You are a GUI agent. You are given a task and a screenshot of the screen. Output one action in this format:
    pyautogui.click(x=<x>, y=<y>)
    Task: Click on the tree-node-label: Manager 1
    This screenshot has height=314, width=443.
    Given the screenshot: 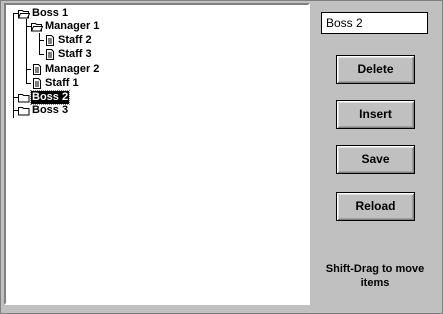 What is the action you would take?
    pyautogui.click(x=72, y=26)
    